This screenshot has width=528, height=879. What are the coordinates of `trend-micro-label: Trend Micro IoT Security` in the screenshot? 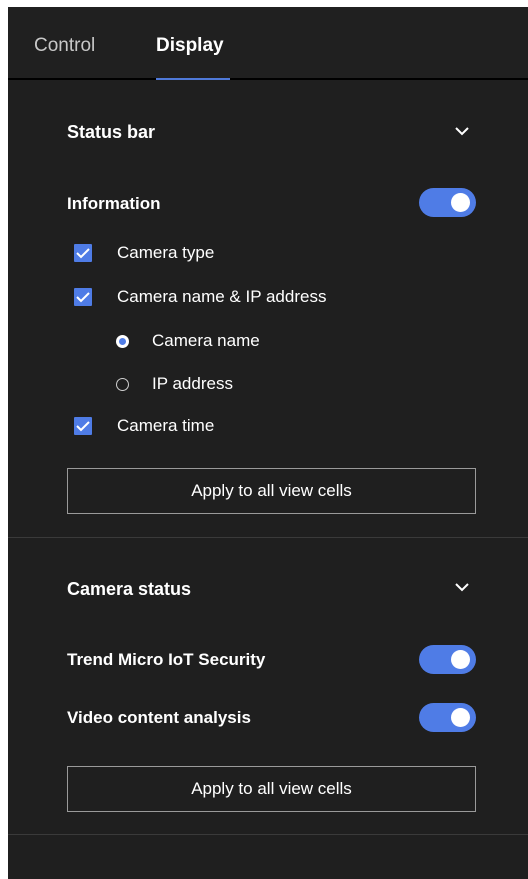 It's located at (166, 659).